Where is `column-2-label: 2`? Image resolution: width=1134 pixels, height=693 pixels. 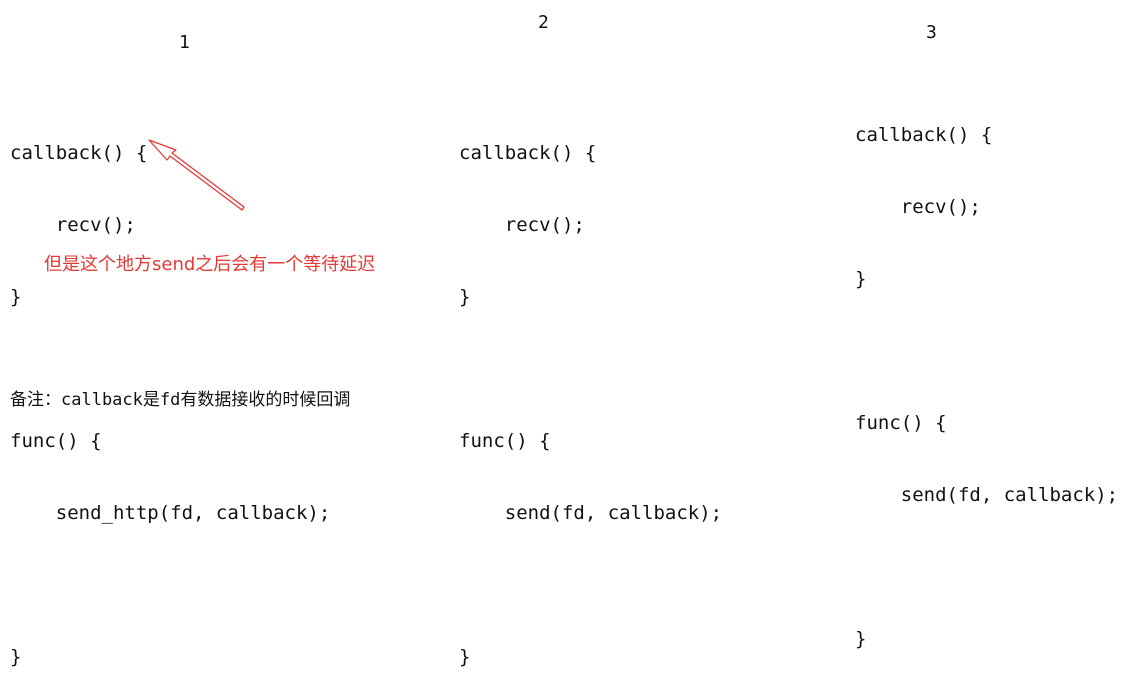 column-2-label: 2 is located at coordinates (543, 22).